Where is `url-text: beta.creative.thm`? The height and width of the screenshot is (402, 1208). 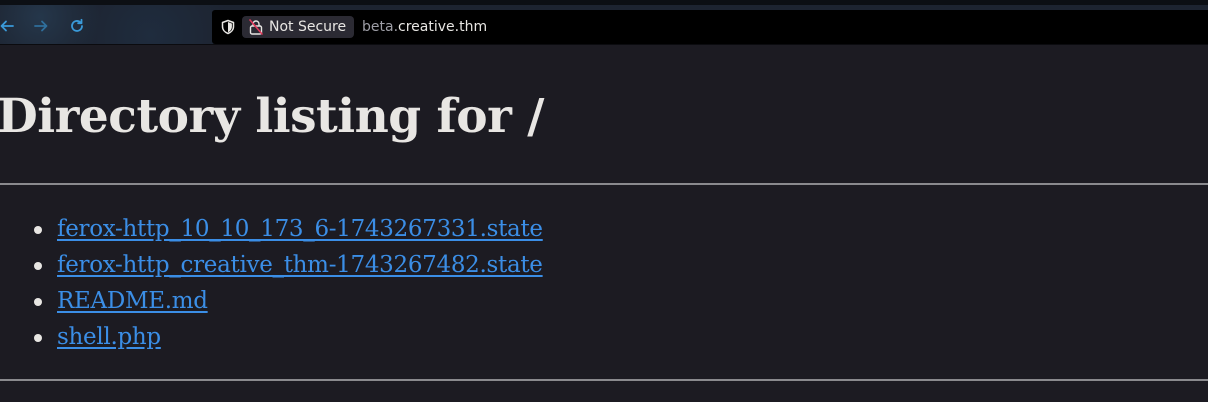
url-text: beta.creative.thm is located at coordinates (424, 27).